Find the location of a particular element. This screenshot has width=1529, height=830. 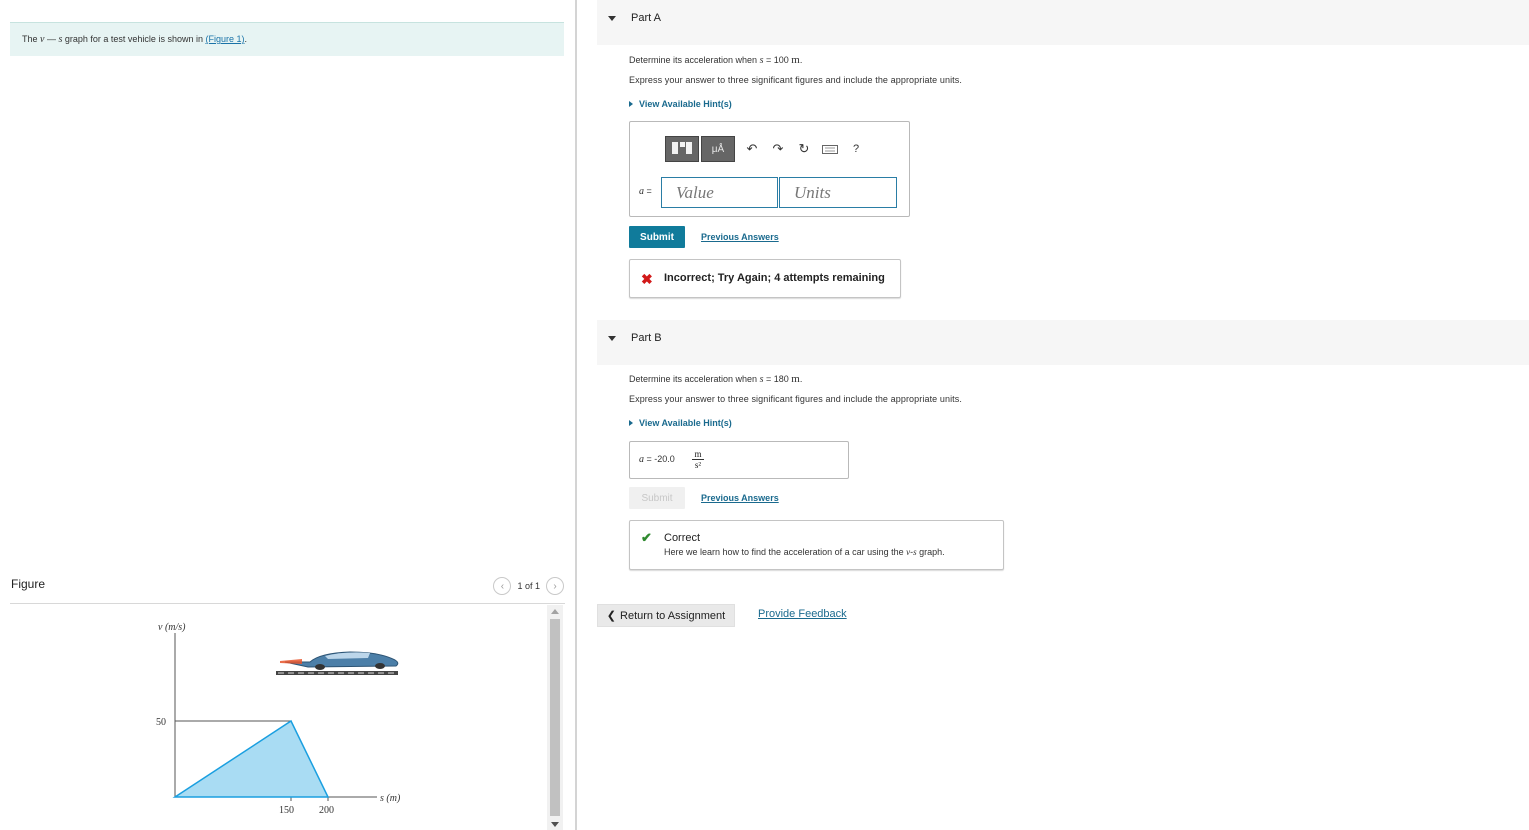

part-b-feedback-title: Correct is located at coordinates (682, 538).